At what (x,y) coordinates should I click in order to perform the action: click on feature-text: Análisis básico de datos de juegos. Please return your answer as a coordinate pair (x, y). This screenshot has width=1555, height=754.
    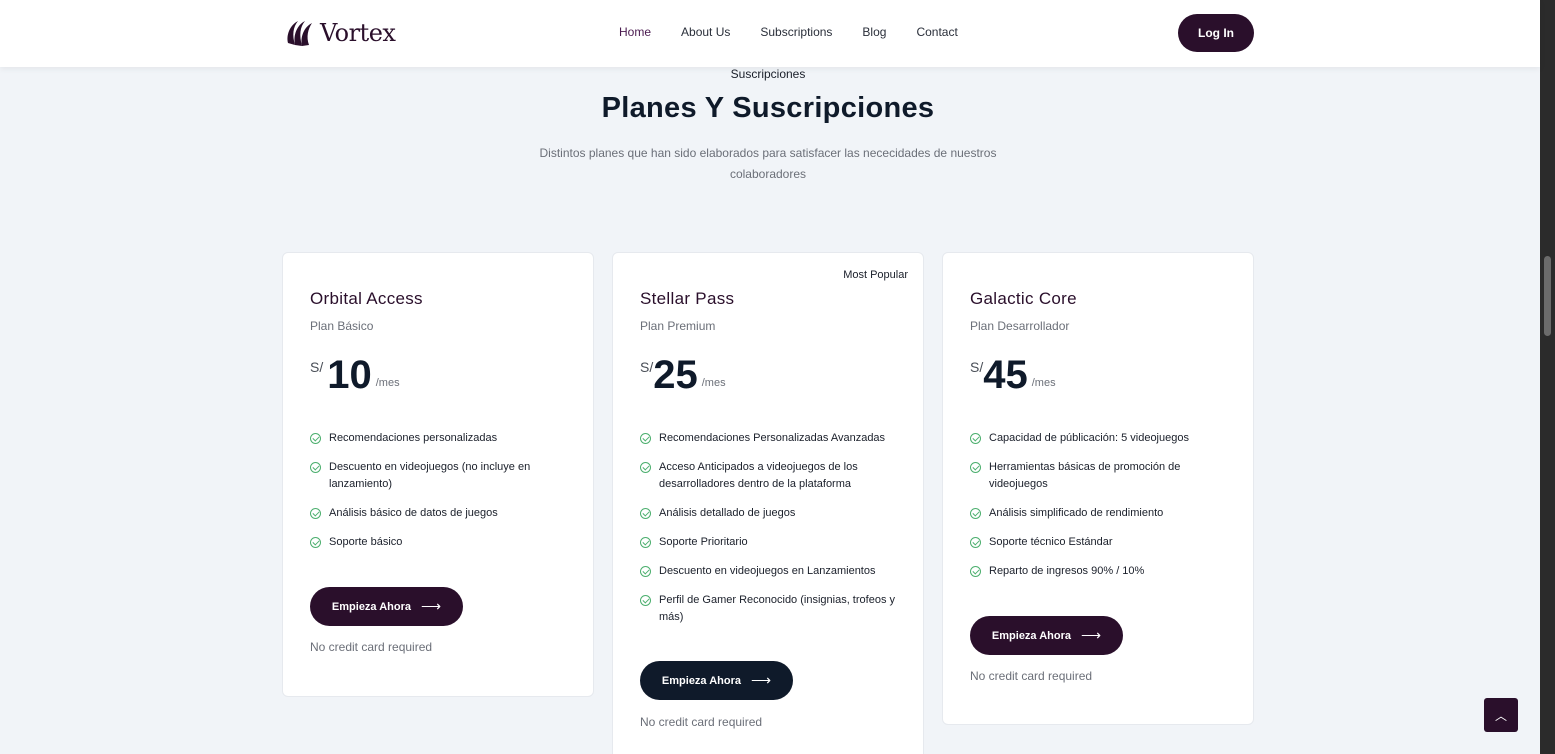
    Looking at the image, I should click on (413, 513).